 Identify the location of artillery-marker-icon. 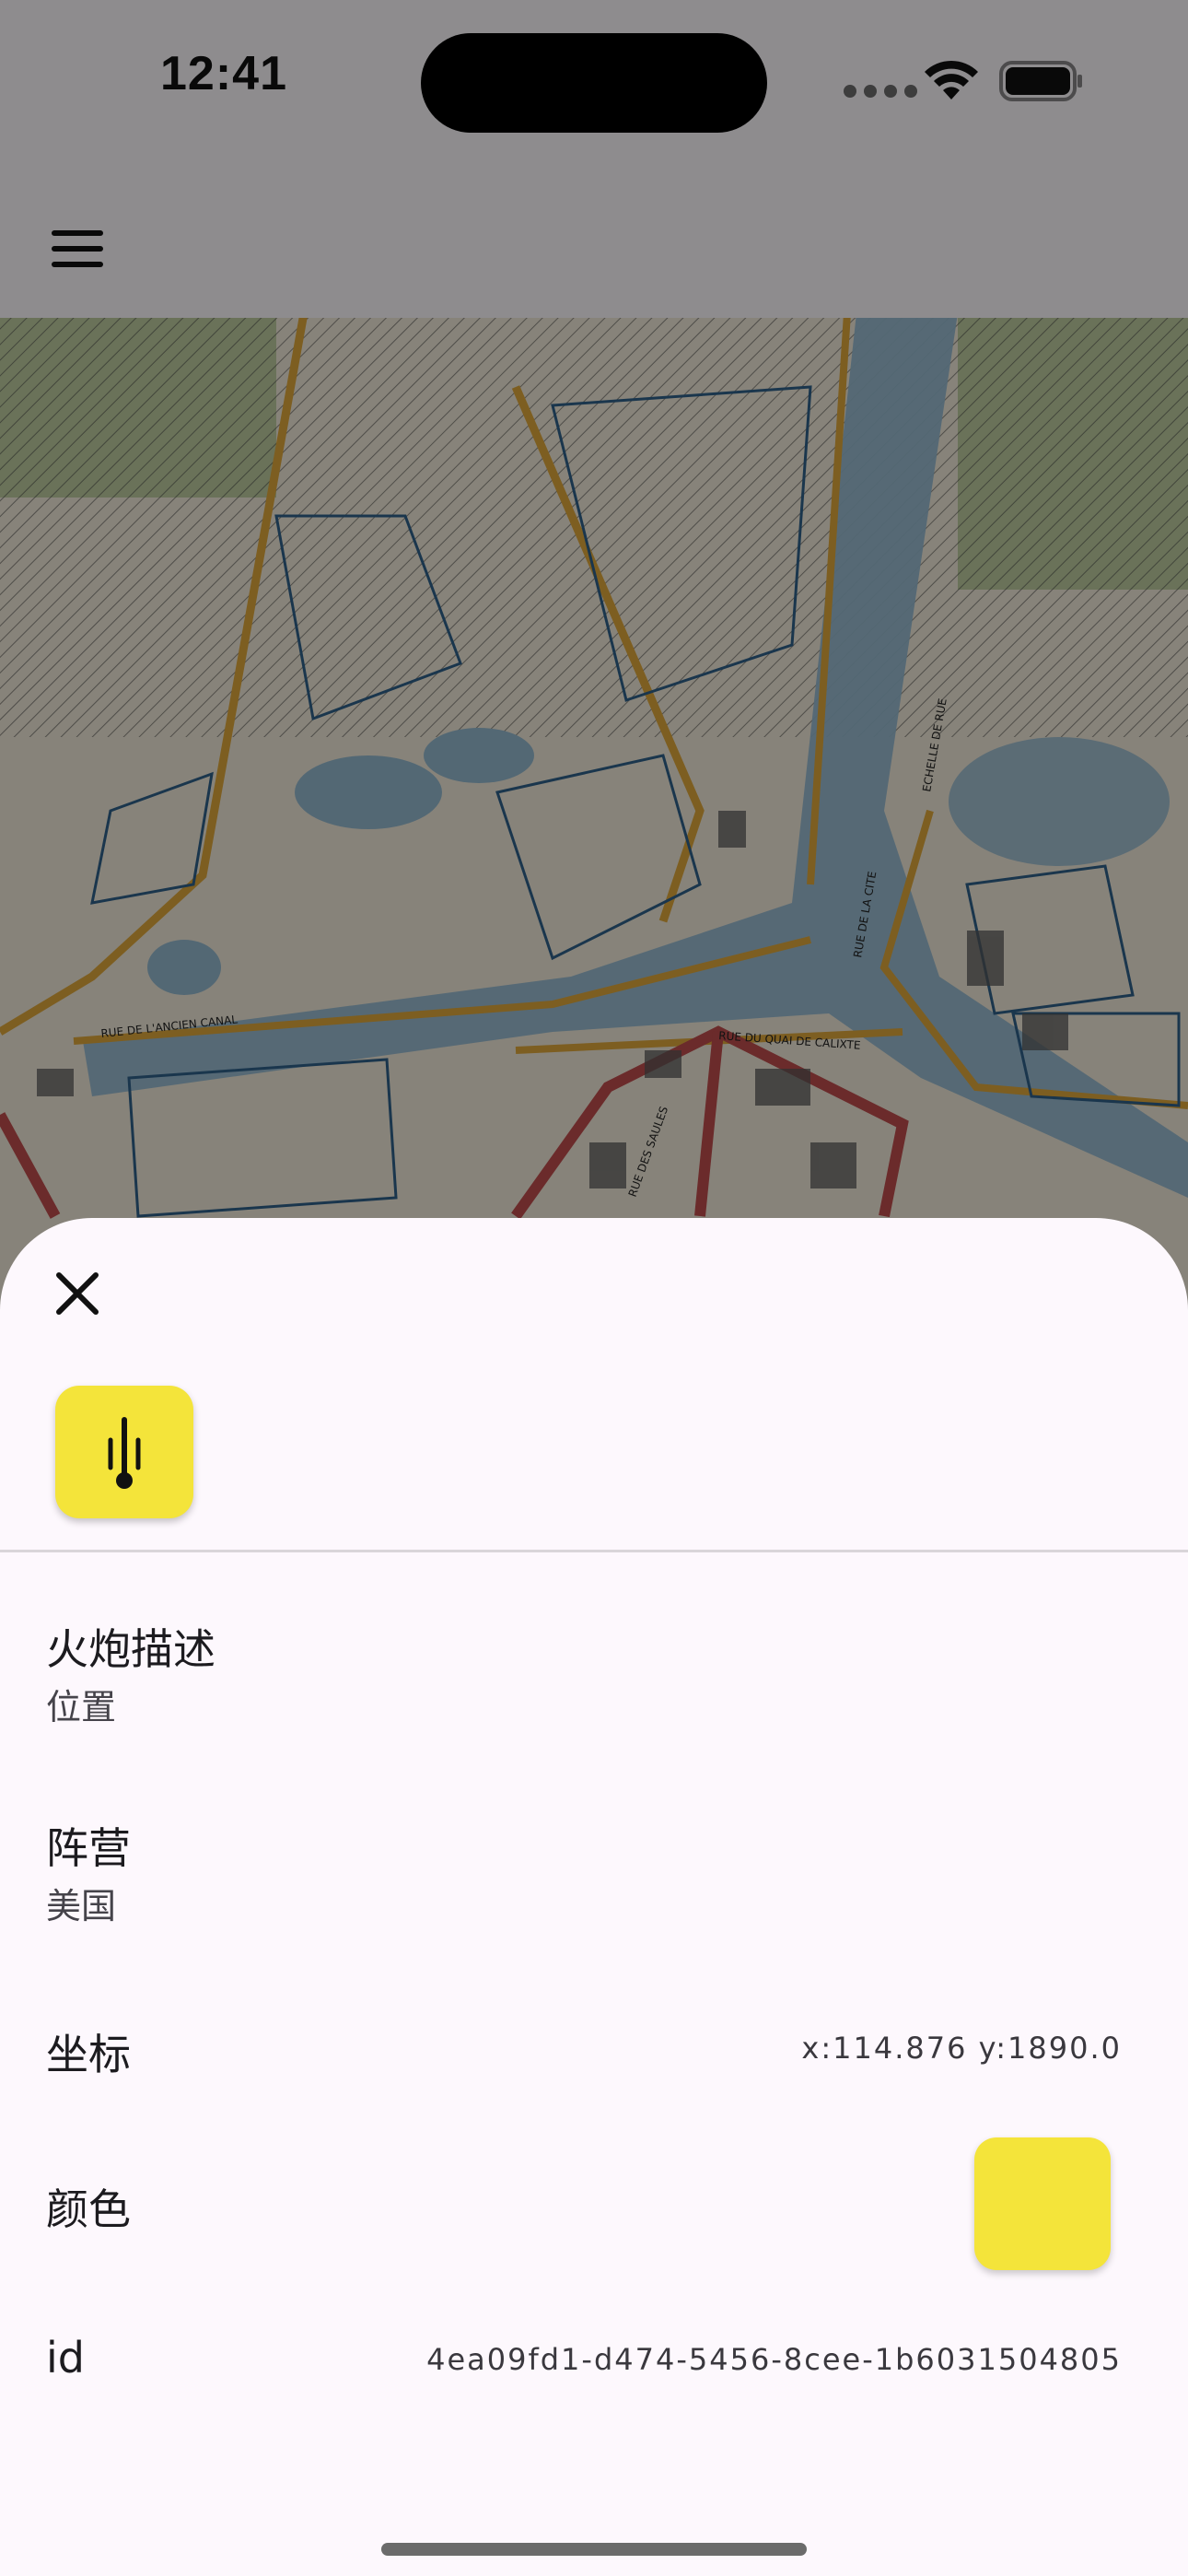
(124, 1453).